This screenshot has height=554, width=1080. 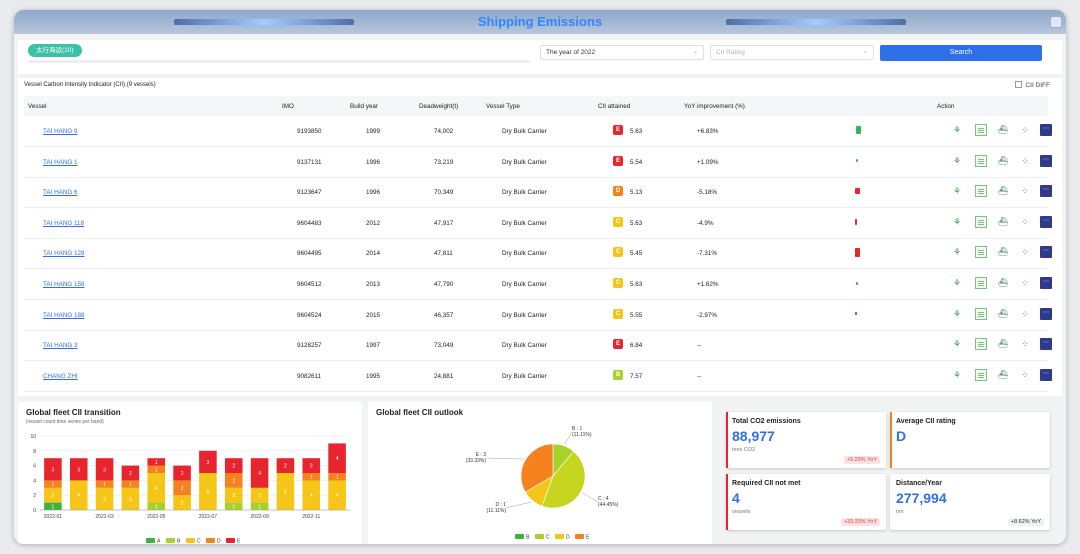 What do you see at coordinates (34, 452) in the screenshot?
I see `y-tick-label: 8` at bounding box center [34, 452].